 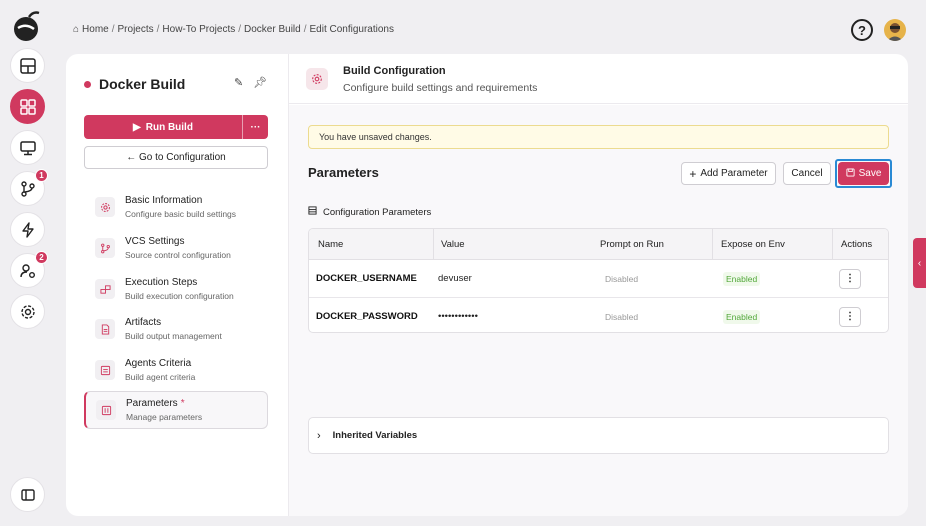 I want to click on params-icon, so click(x=106, y=410).